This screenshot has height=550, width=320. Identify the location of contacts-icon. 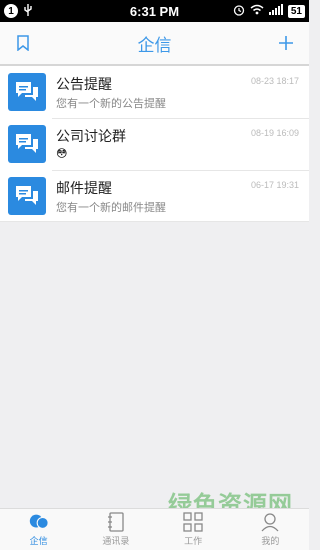
(116, 522).